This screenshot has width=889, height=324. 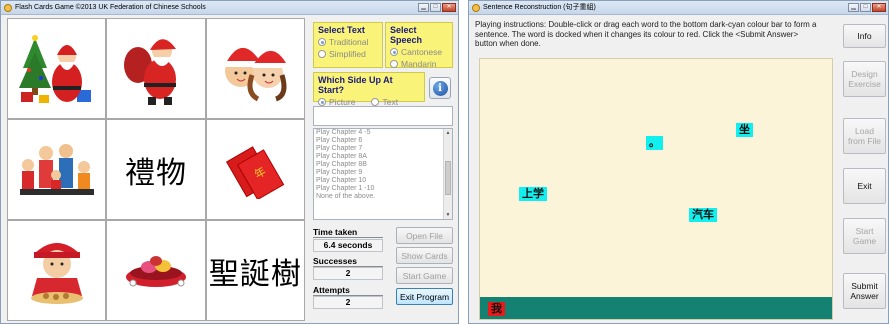 I want to click on design-exercise-button: Design Exercise, so click(x=864, y=79).